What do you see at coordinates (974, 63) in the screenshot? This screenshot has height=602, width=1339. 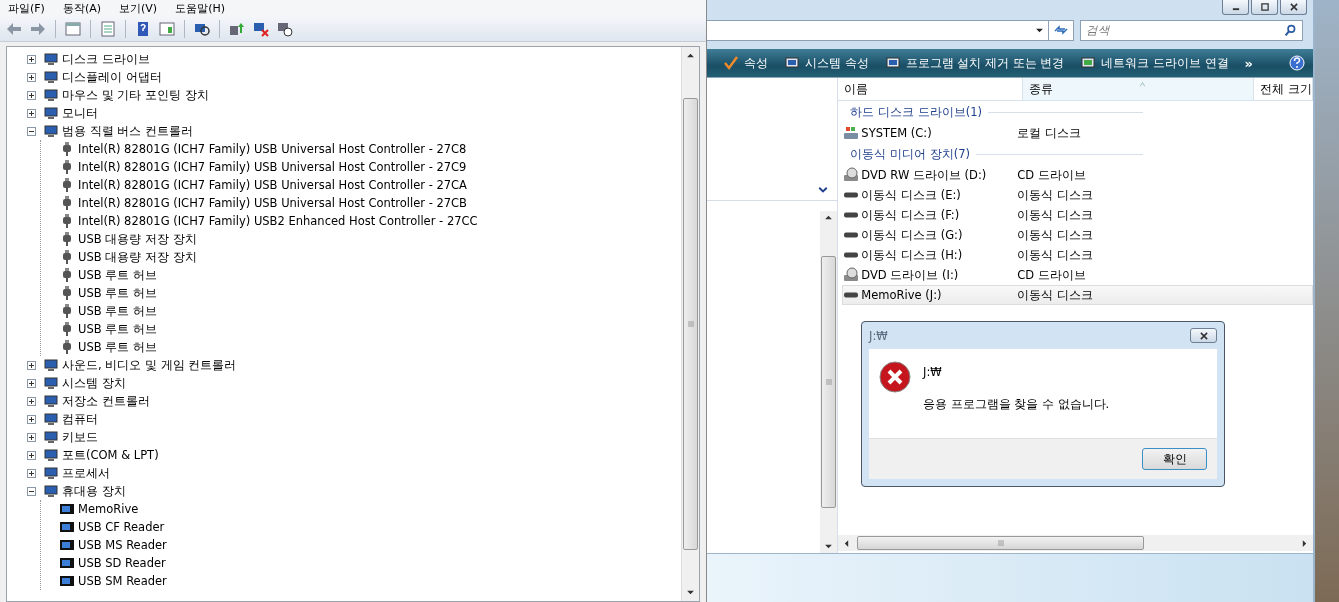 I see `command-button: 프로그램 설치 제거 또는 변경` at bounding box center [974, 63].